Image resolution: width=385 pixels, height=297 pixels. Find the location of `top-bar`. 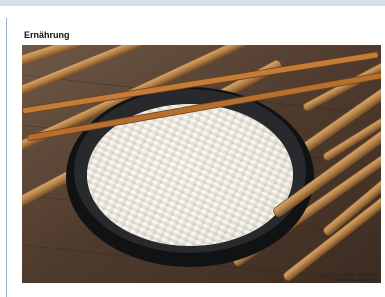

top-bar is located at coordinates (192, 3).